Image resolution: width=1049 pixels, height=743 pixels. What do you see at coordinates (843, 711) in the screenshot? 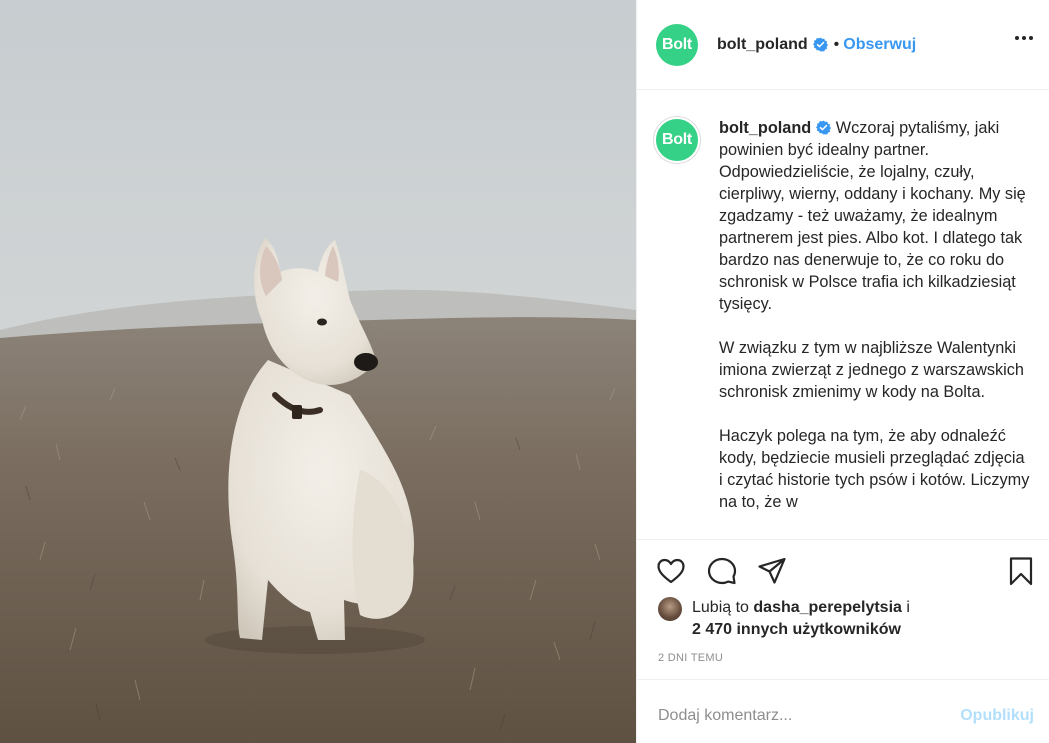
I see `add-comment-bar: Dodaj komentarz... Opublikuj` at bounding box center [843, 711].